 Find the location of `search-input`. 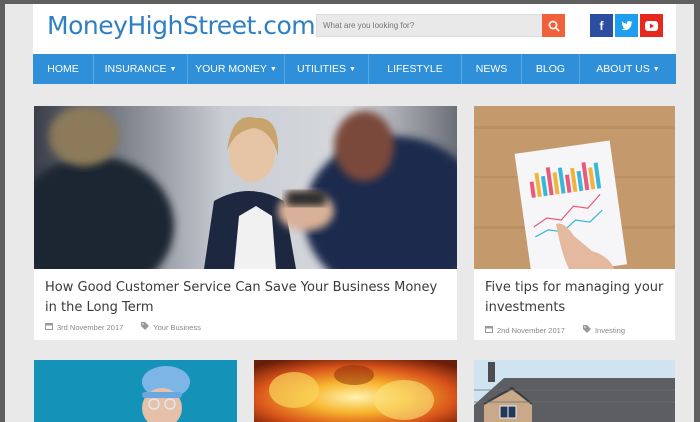

search-input is located at coordinates (440, 25).